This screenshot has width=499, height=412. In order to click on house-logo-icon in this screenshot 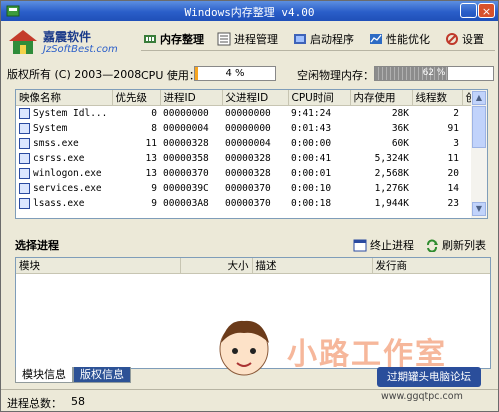, I will do `click(23, 42)`.